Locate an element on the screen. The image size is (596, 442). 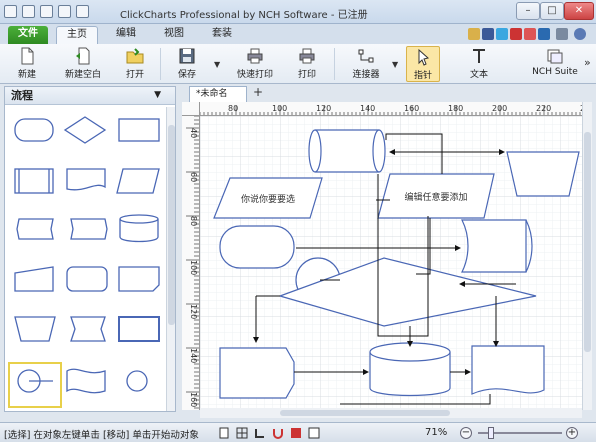
internal-storage-shape is located at coordinates (139, 329).